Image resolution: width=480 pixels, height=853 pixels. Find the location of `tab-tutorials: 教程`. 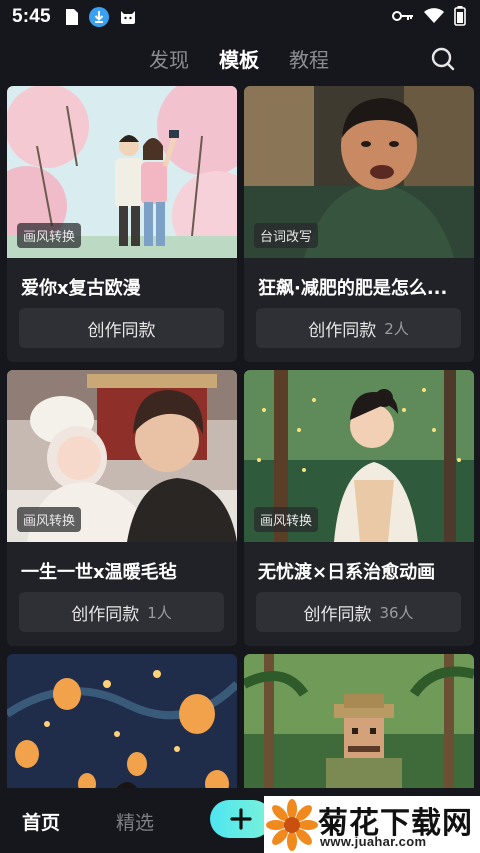

tab-tutorials: 教程 is located at coordinates (309, 58).